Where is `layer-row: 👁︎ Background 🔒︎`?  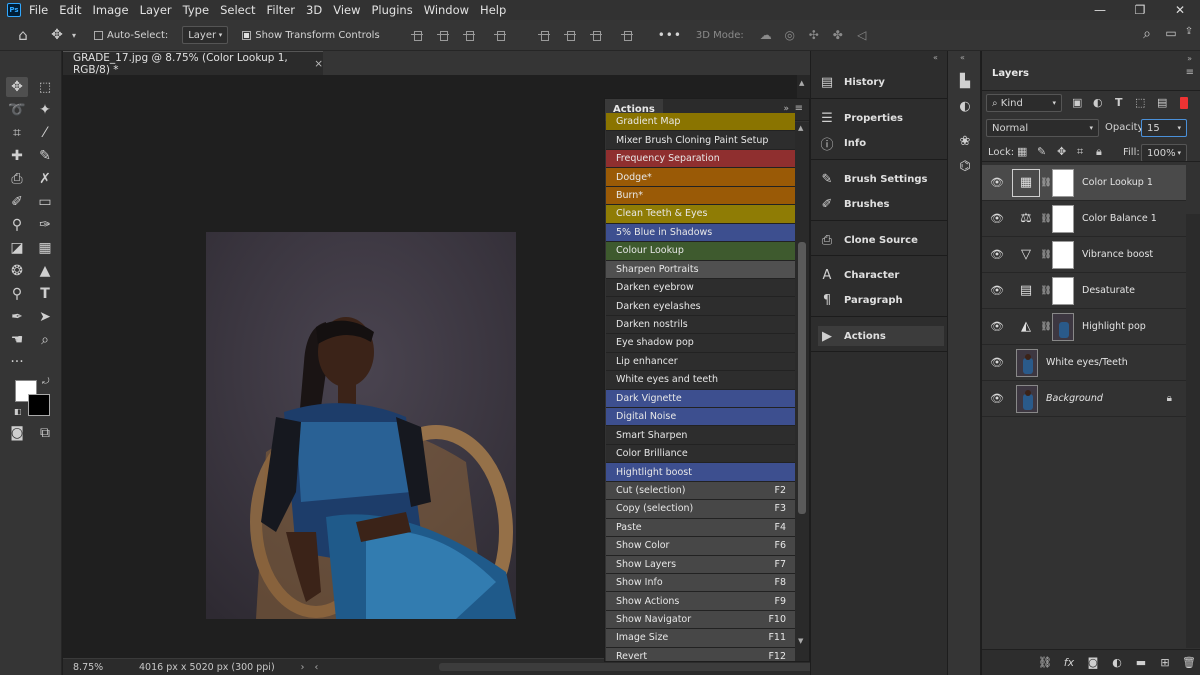
layer-row: 👁︎ Background 🔒︎ is located at coordinates (1084, 399).